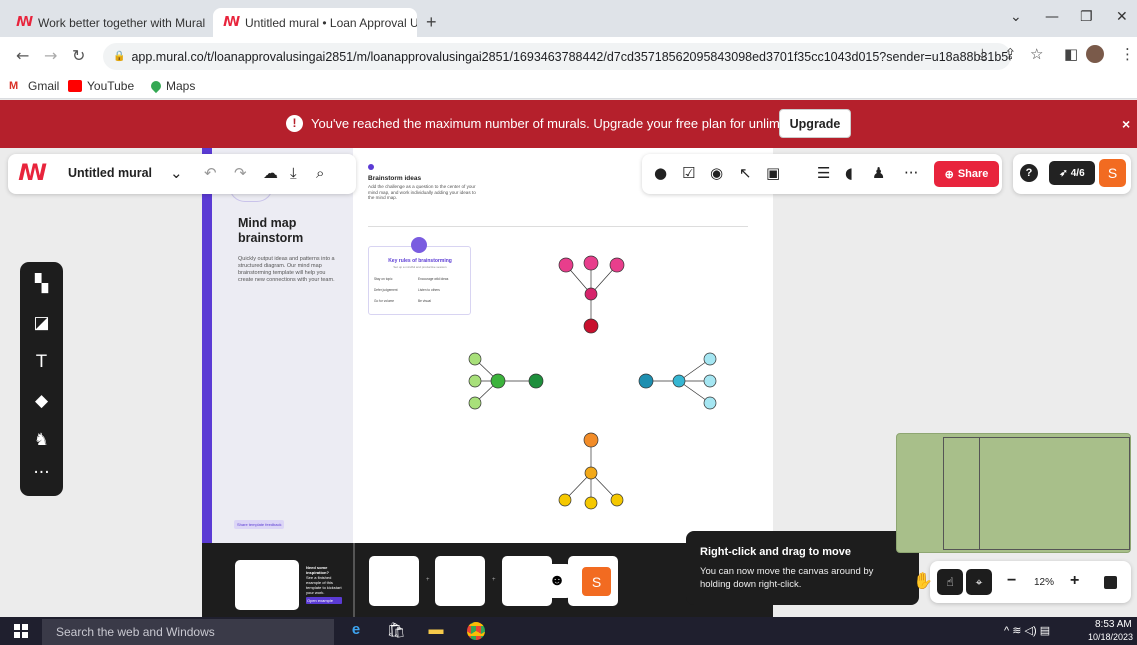 Image resolution: width=1137 pixels, height=645 pixels. I want to click on shapes-icon: ◆, so click(41, 401).